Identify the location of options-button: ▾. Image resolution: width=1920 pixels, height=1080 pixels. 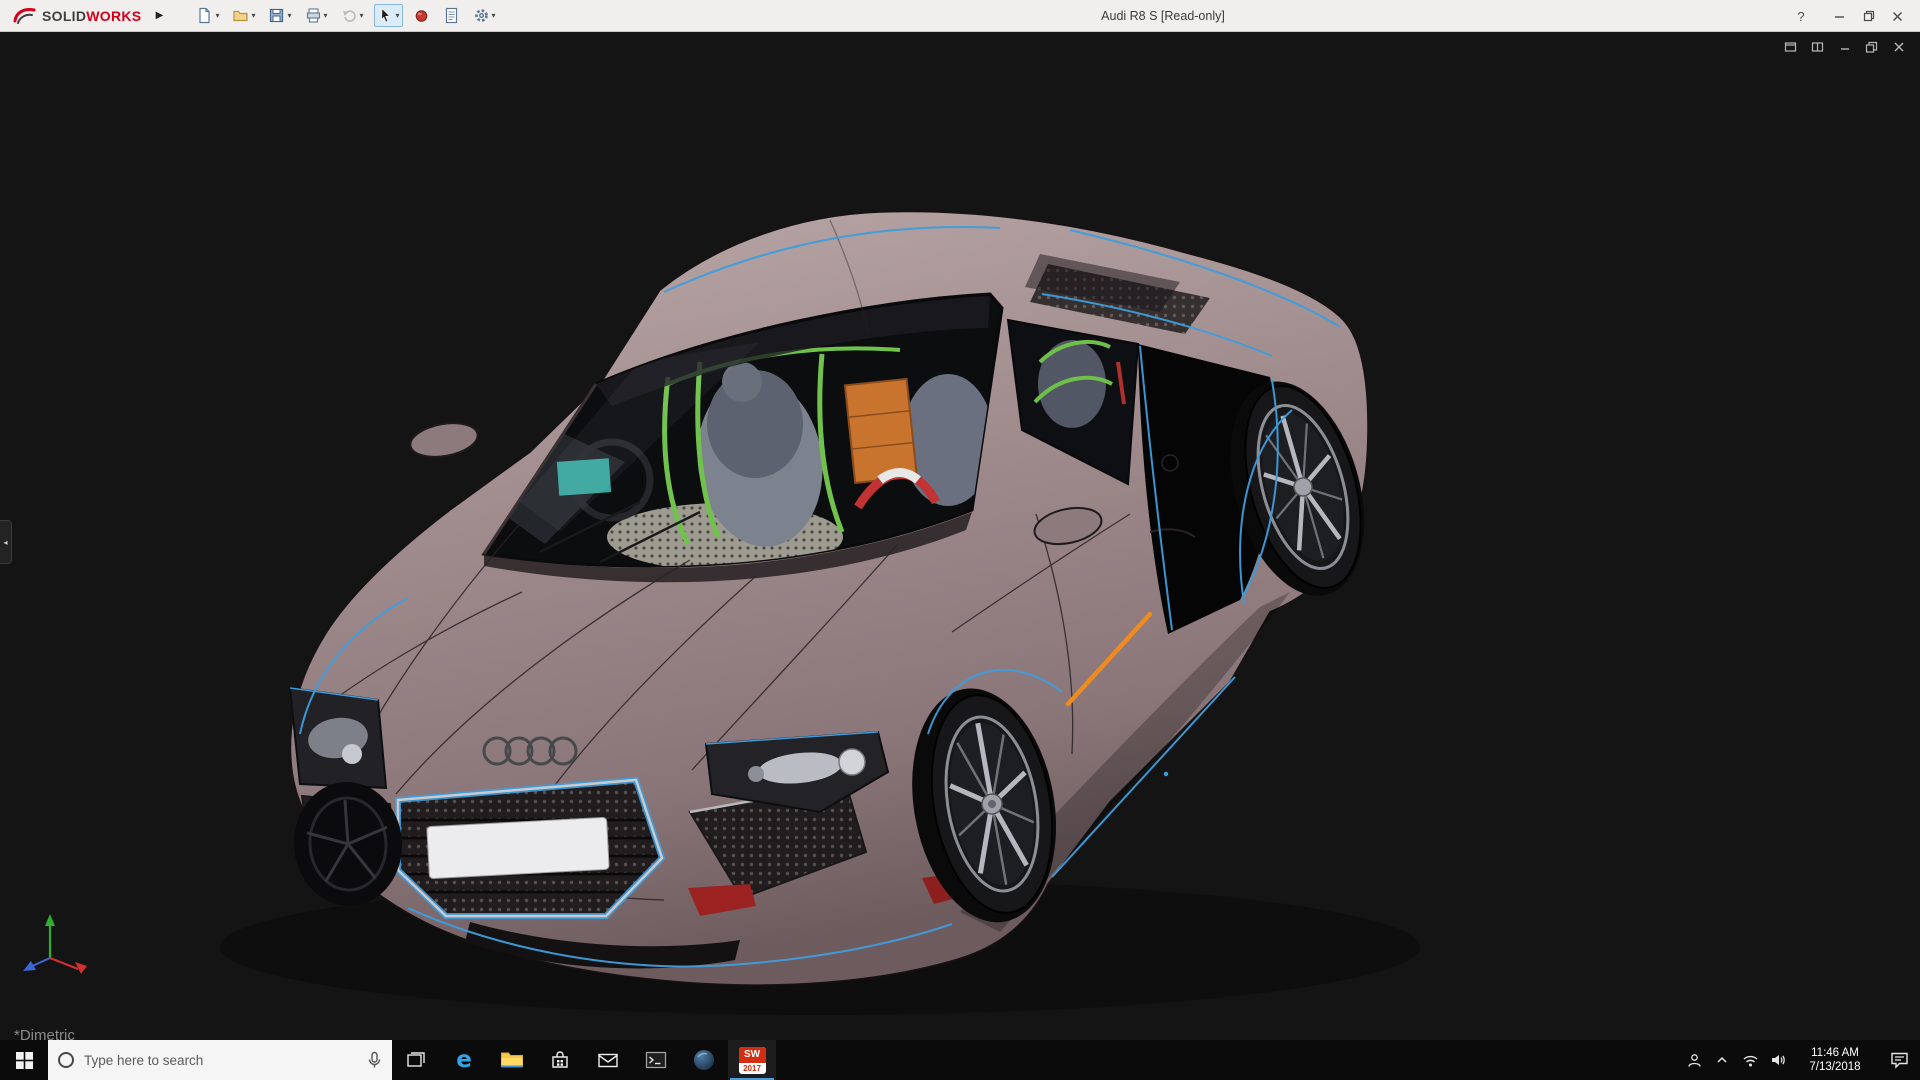
(484, 15).